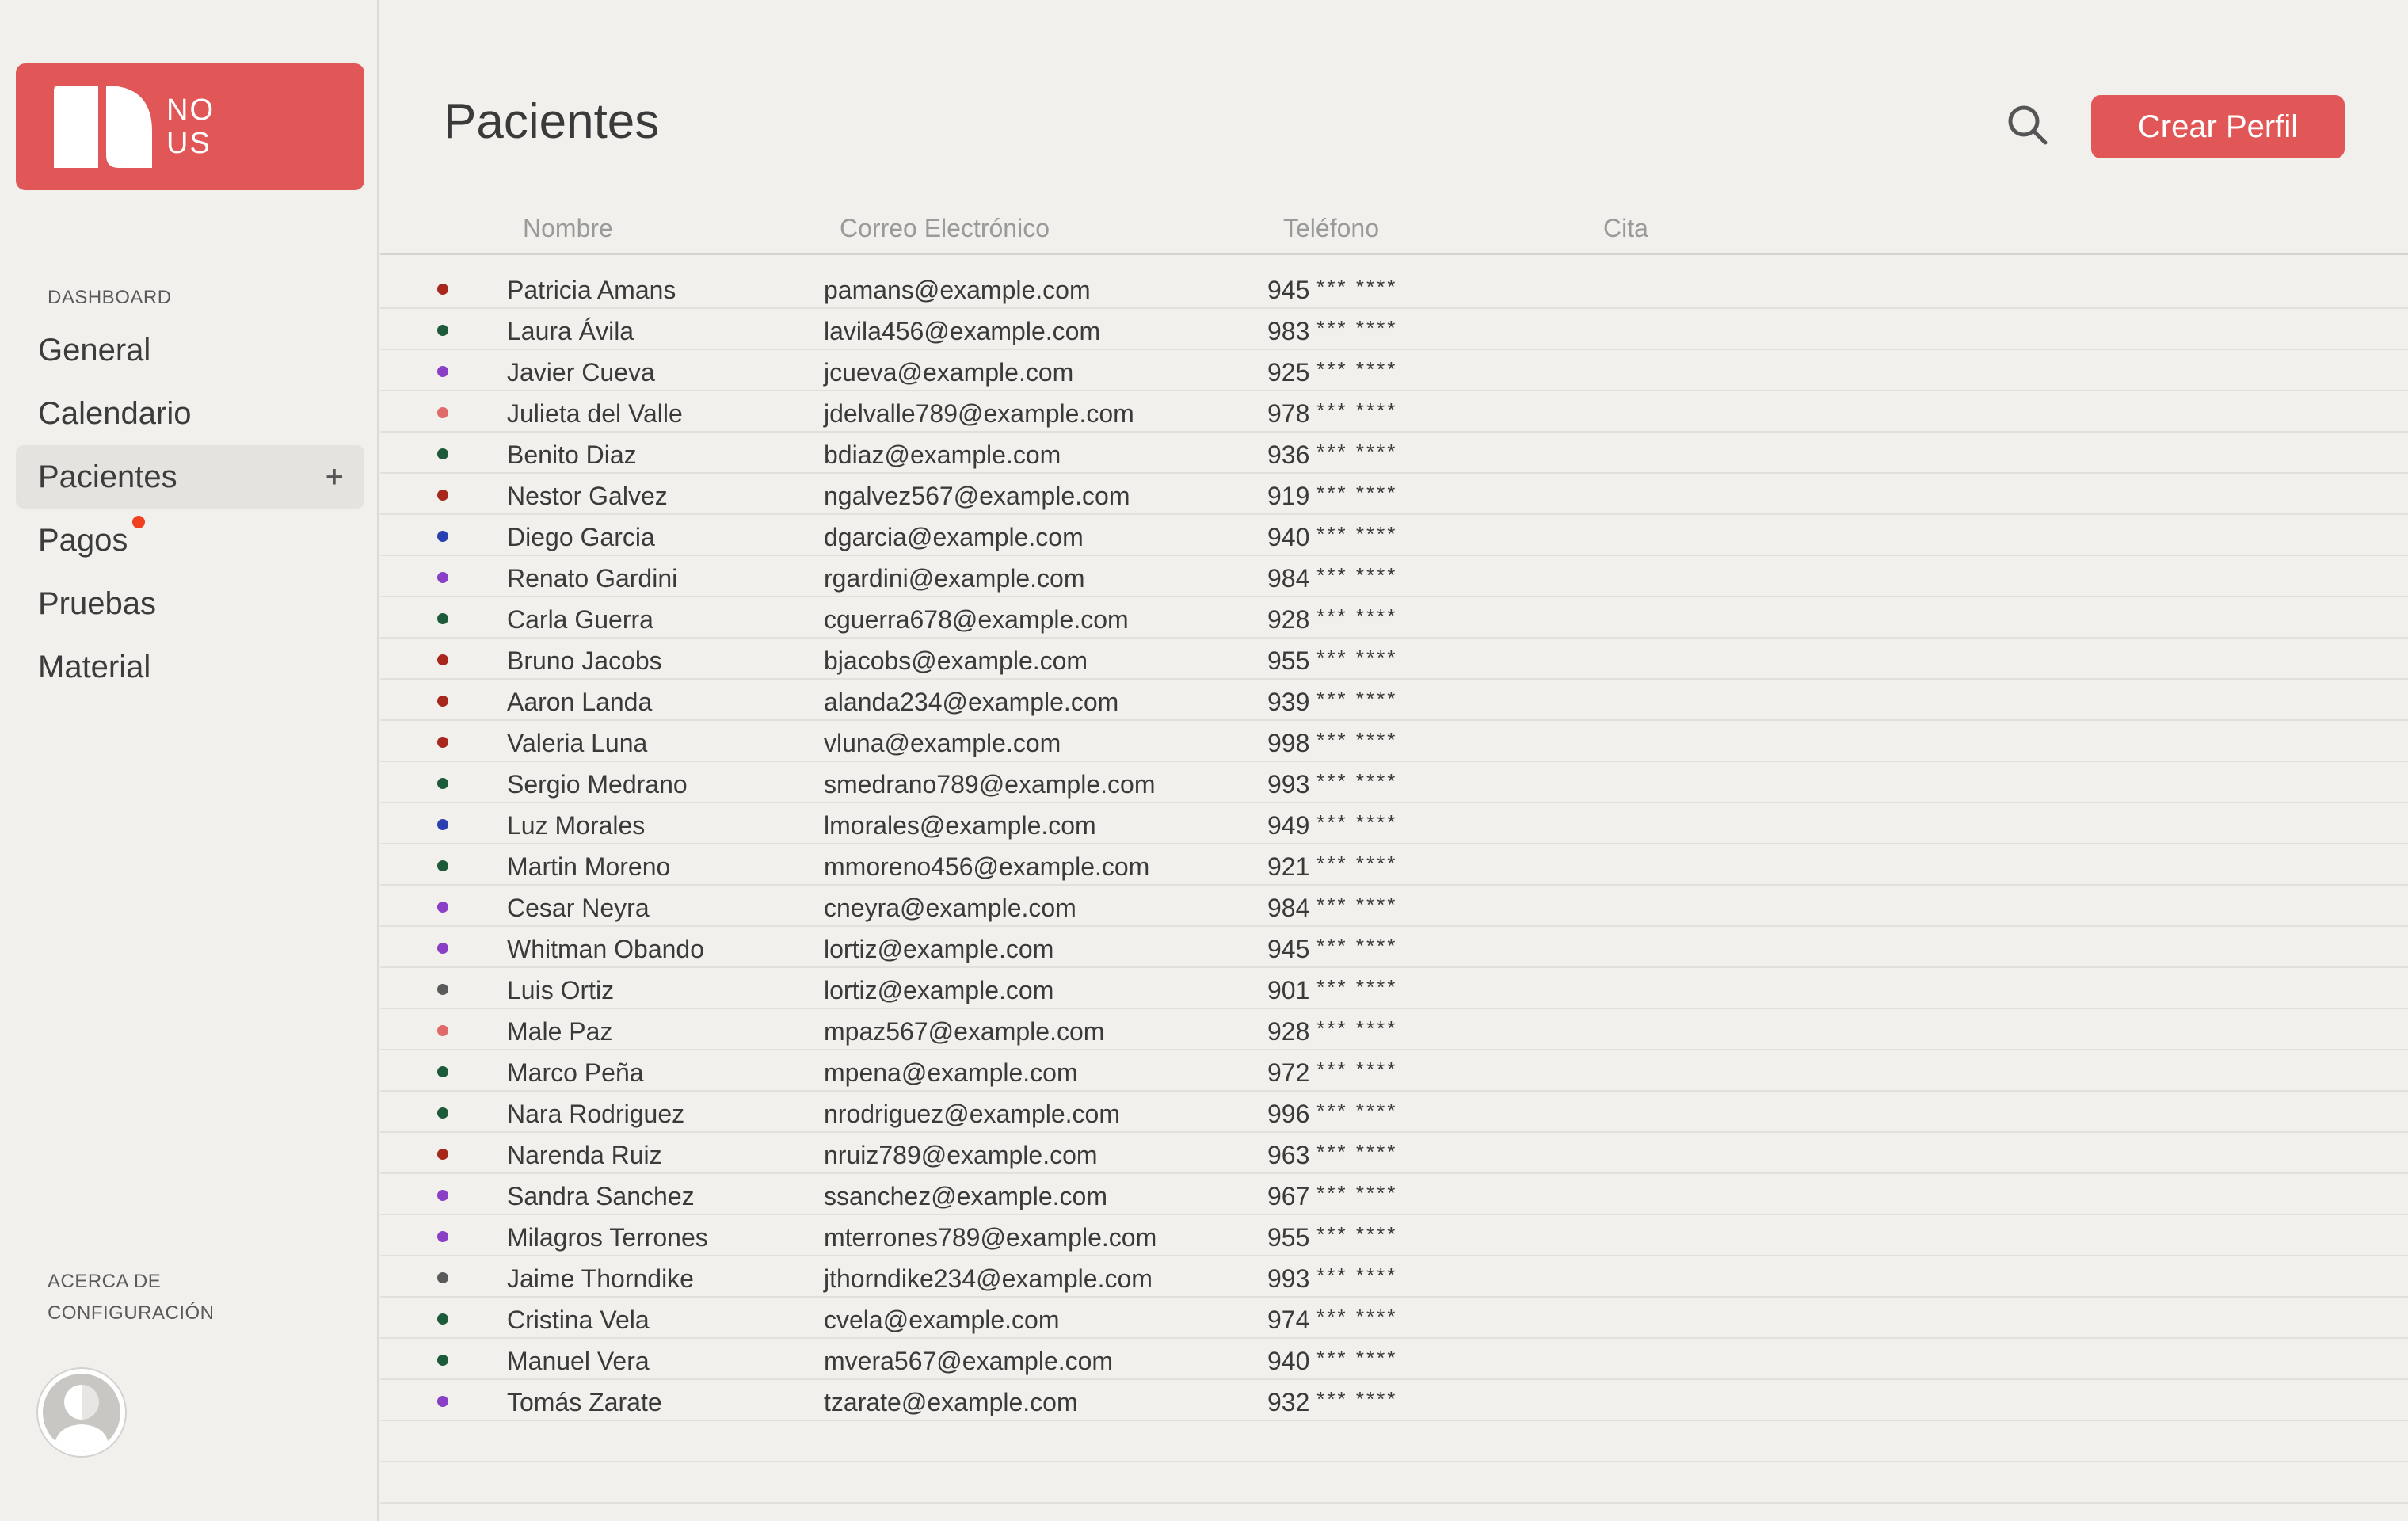 The image size is (2408, 1521). I want to click on phone-prefix: 949, so click(1288, 825).